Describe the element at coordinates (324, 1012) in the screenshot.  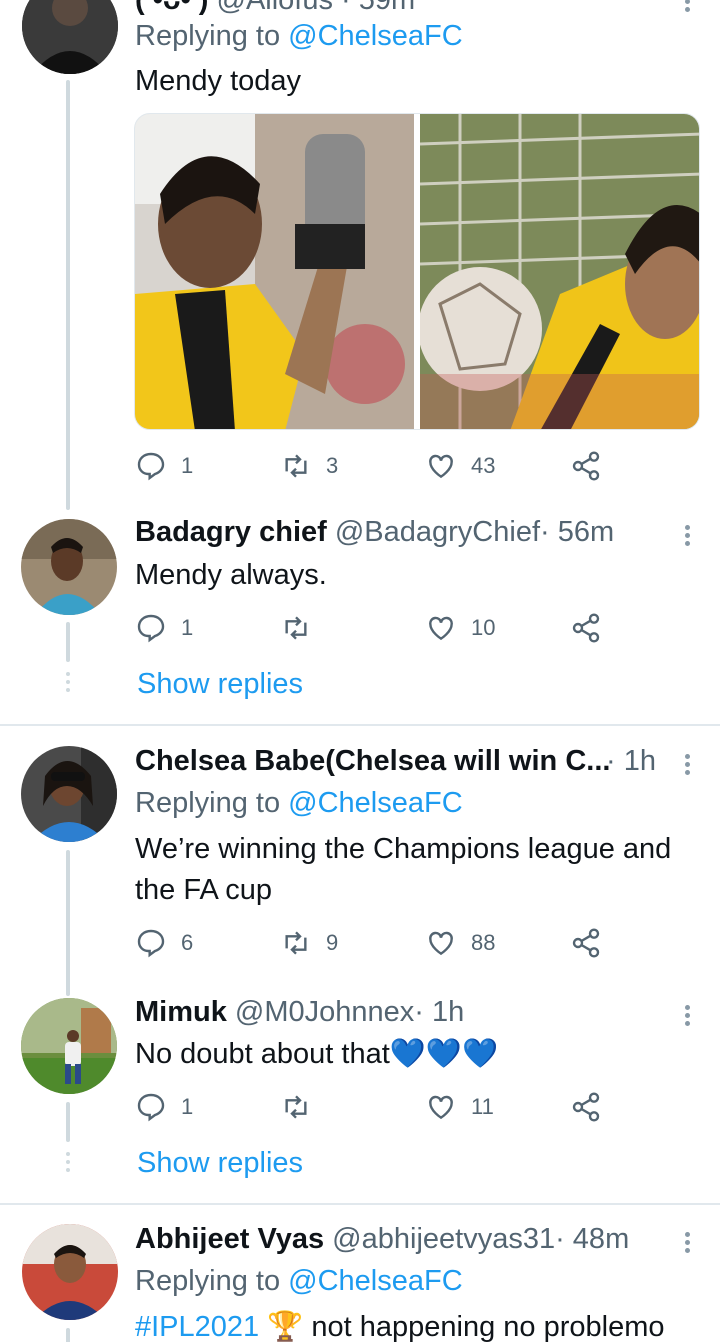
I see `handle: @M0Johnnex` at that location.